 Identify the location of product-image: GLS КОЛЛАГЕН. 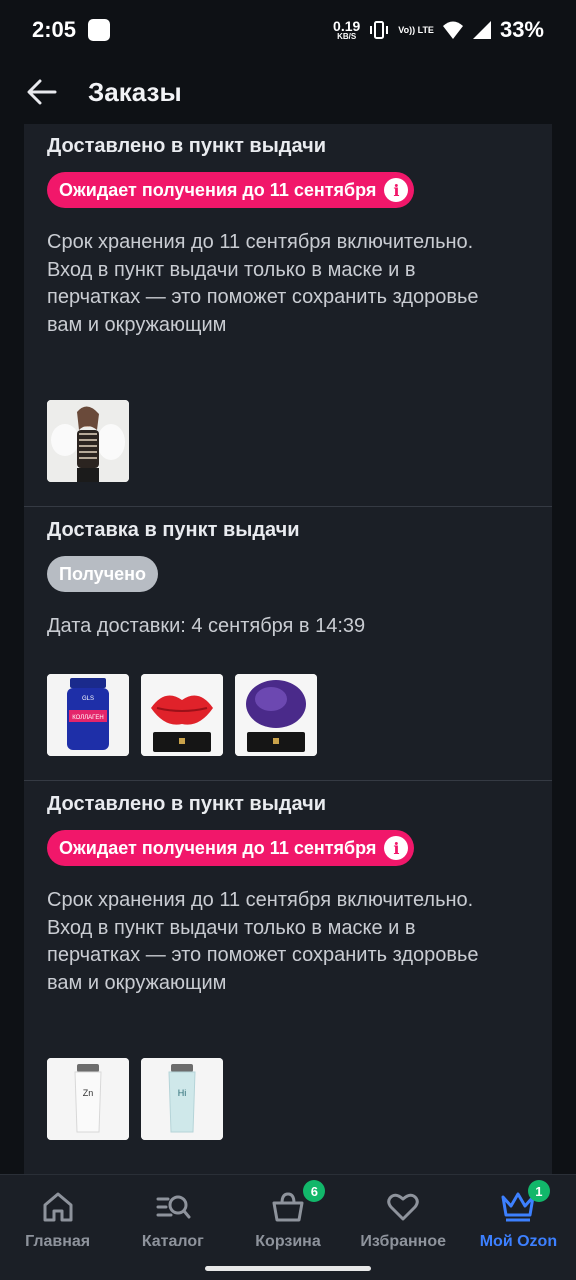
(88, 715).